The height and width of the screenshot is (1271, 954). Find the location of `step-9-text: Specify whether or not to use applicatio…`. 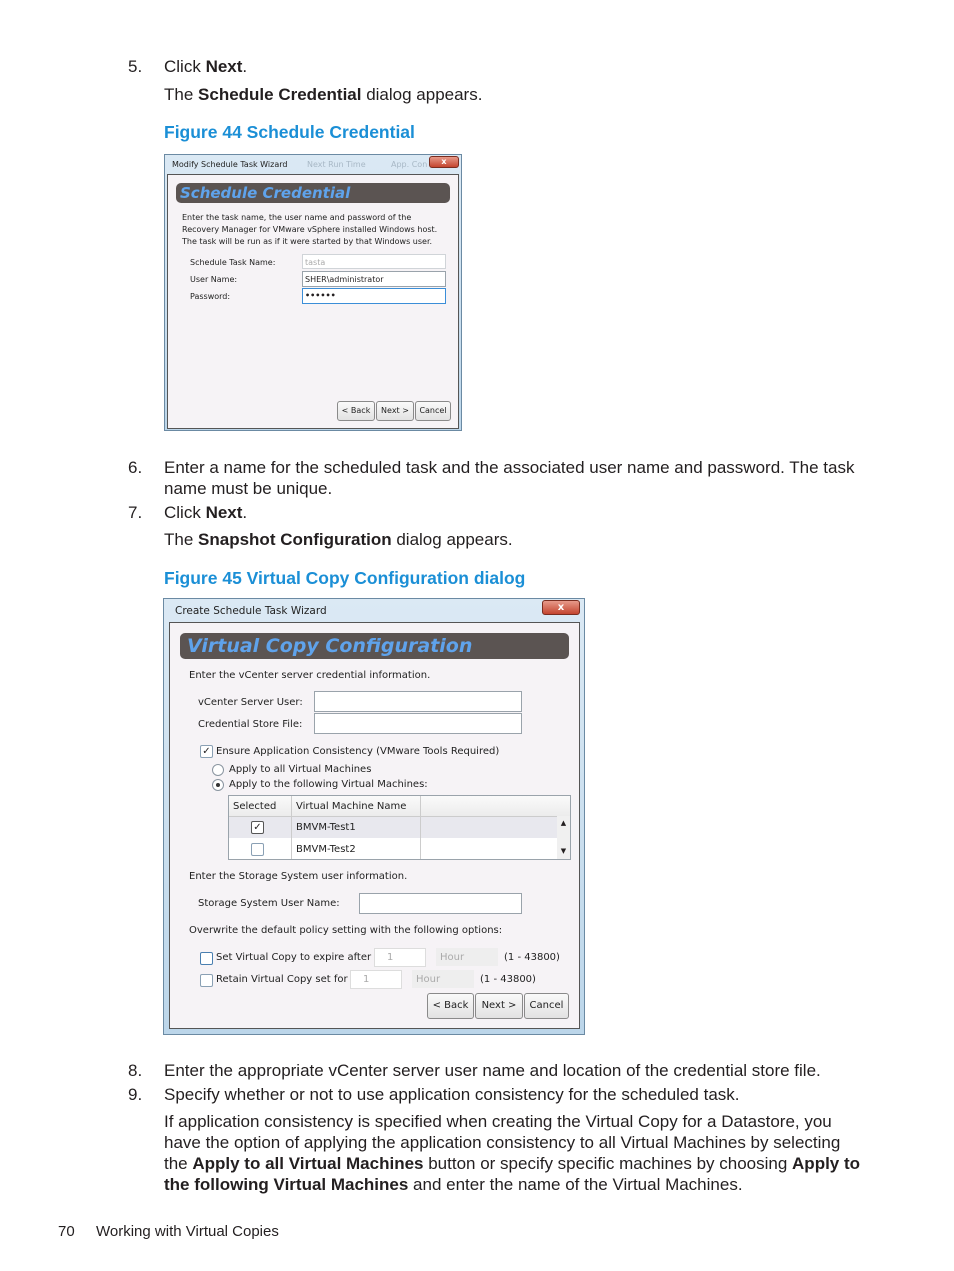

step-9-text: Specify whether or not to use applicatio… is located at coordinates (452, 1094).